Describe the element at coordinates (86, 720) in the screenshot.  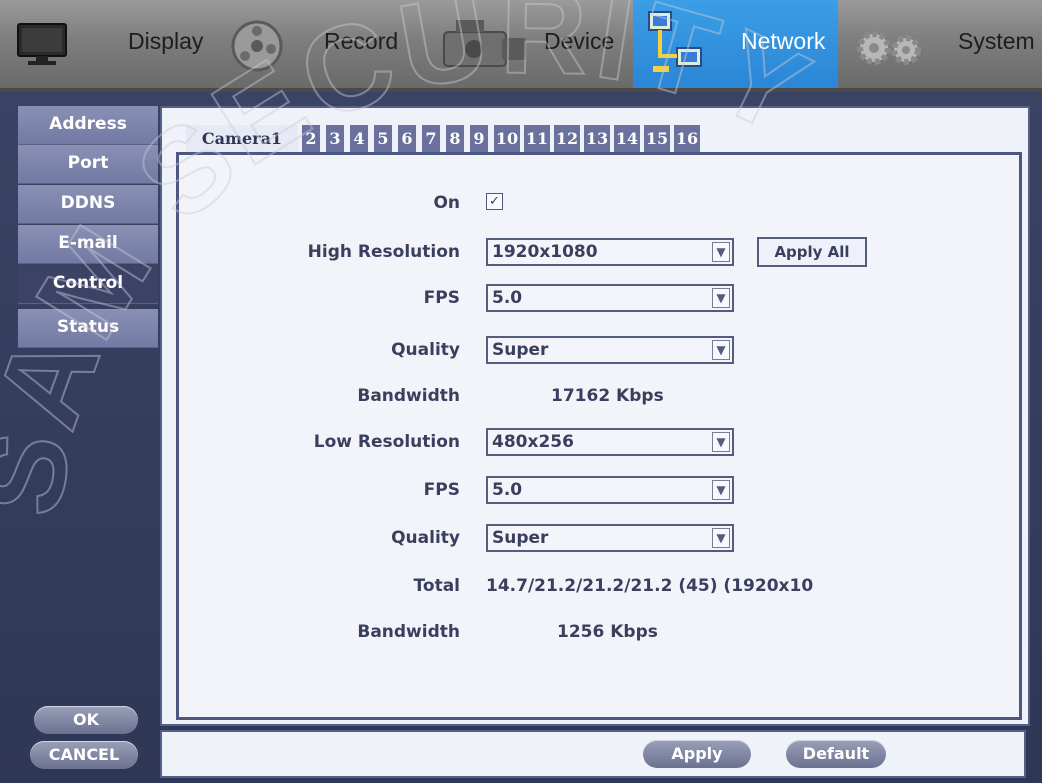
I see `ok-button: OK` at that location.